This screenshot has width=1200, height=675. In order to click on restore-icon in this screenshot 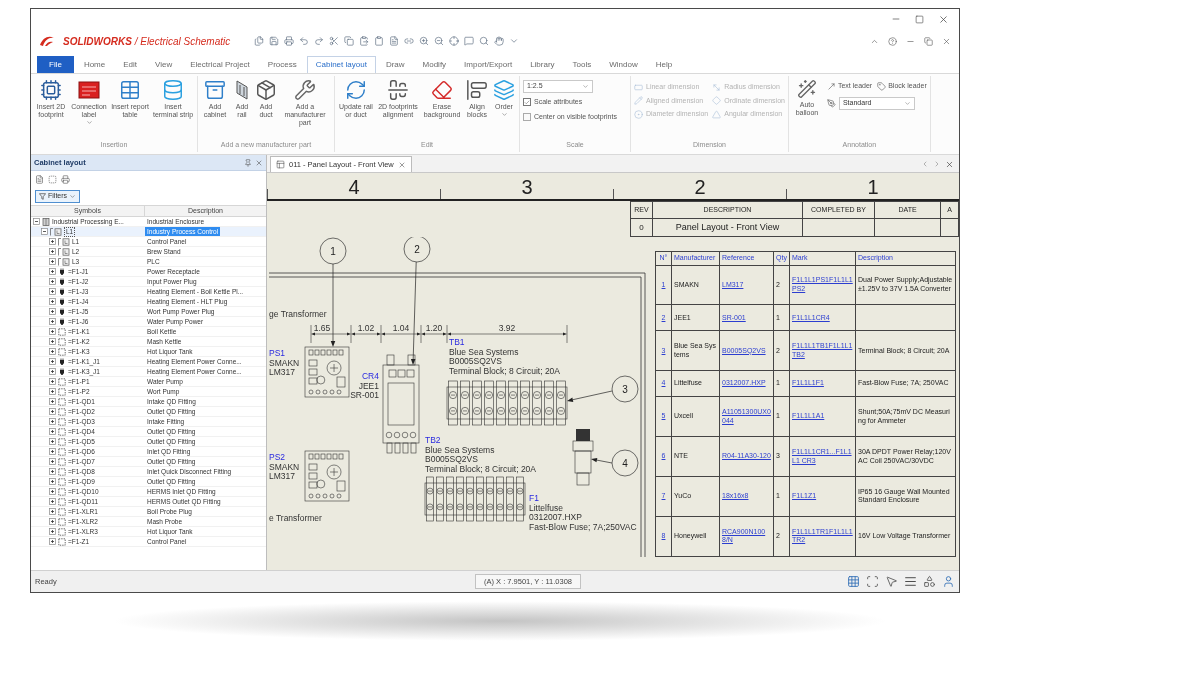, I will do `click(928, 41)`.